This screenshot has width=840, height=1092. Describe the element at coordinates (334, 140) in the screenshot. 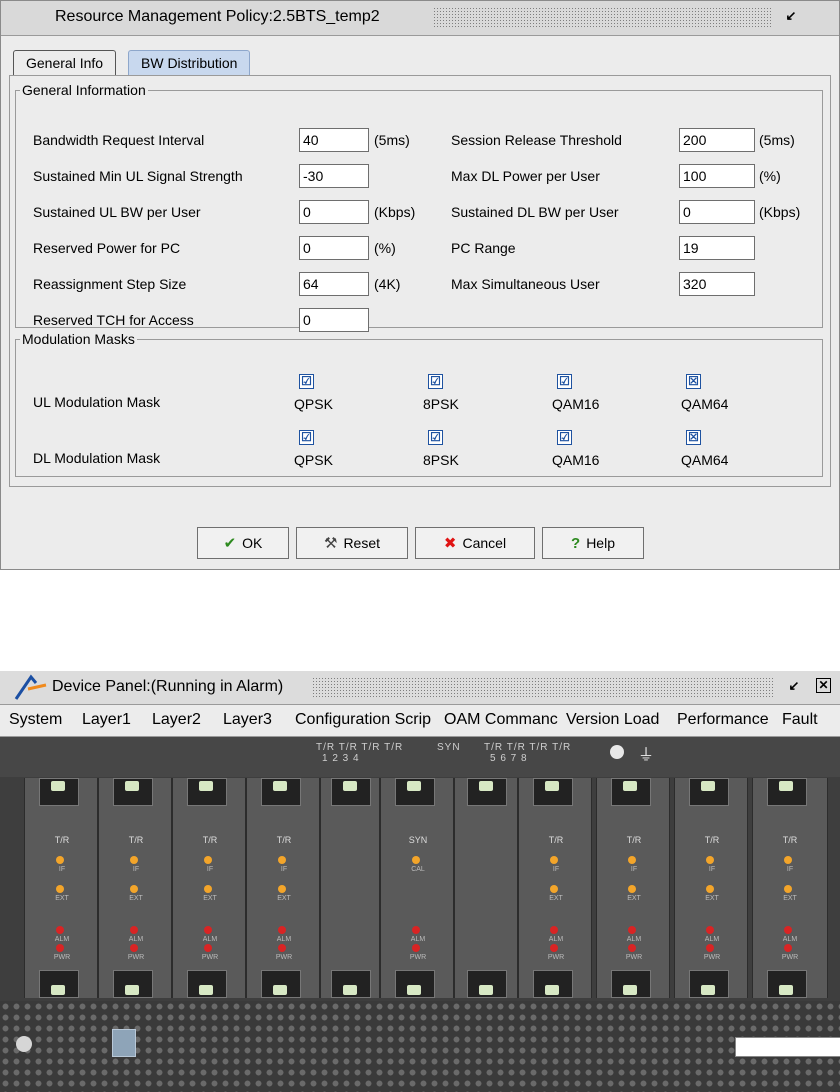

I see `bw-request-interval-input` at that location.